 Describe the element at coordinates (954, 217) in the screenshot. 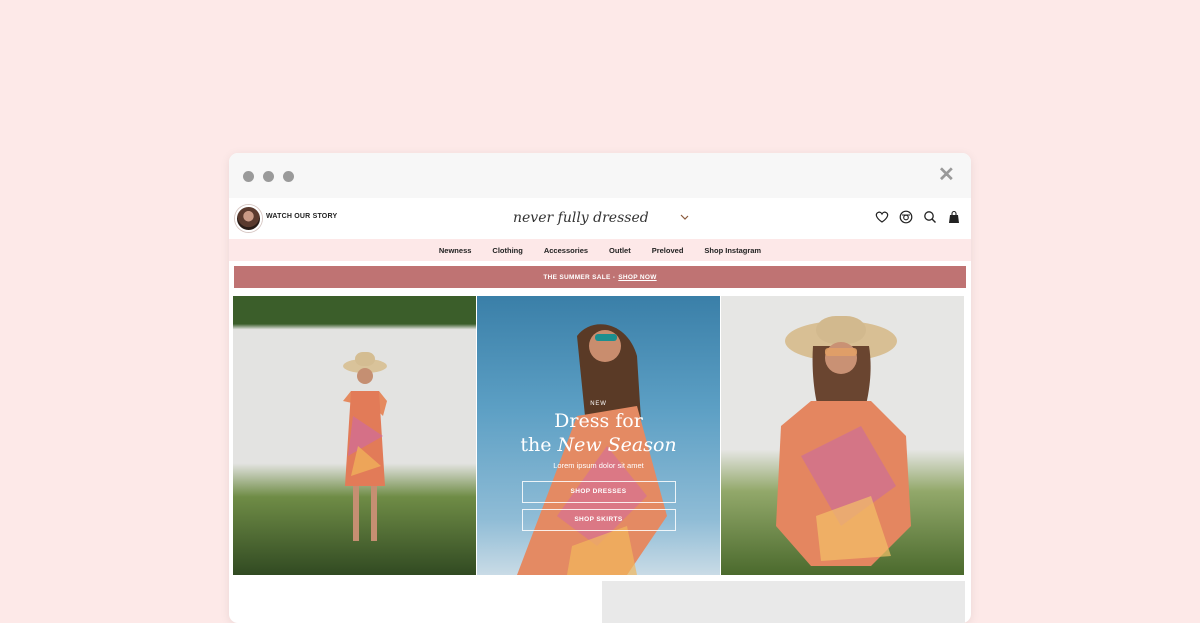

I see `bag-icon` at that location.